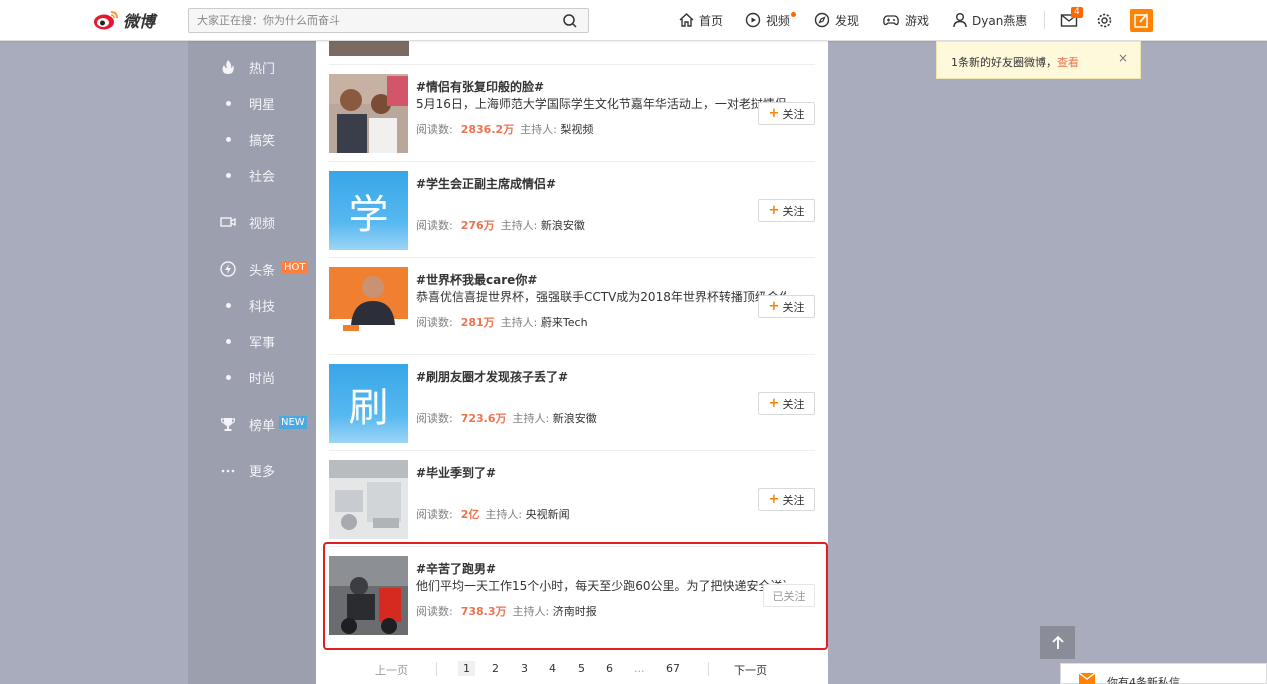 The width and height of the screenshot is (1267, 684). I want to click on page-link-last: 67, so click(673, 668).